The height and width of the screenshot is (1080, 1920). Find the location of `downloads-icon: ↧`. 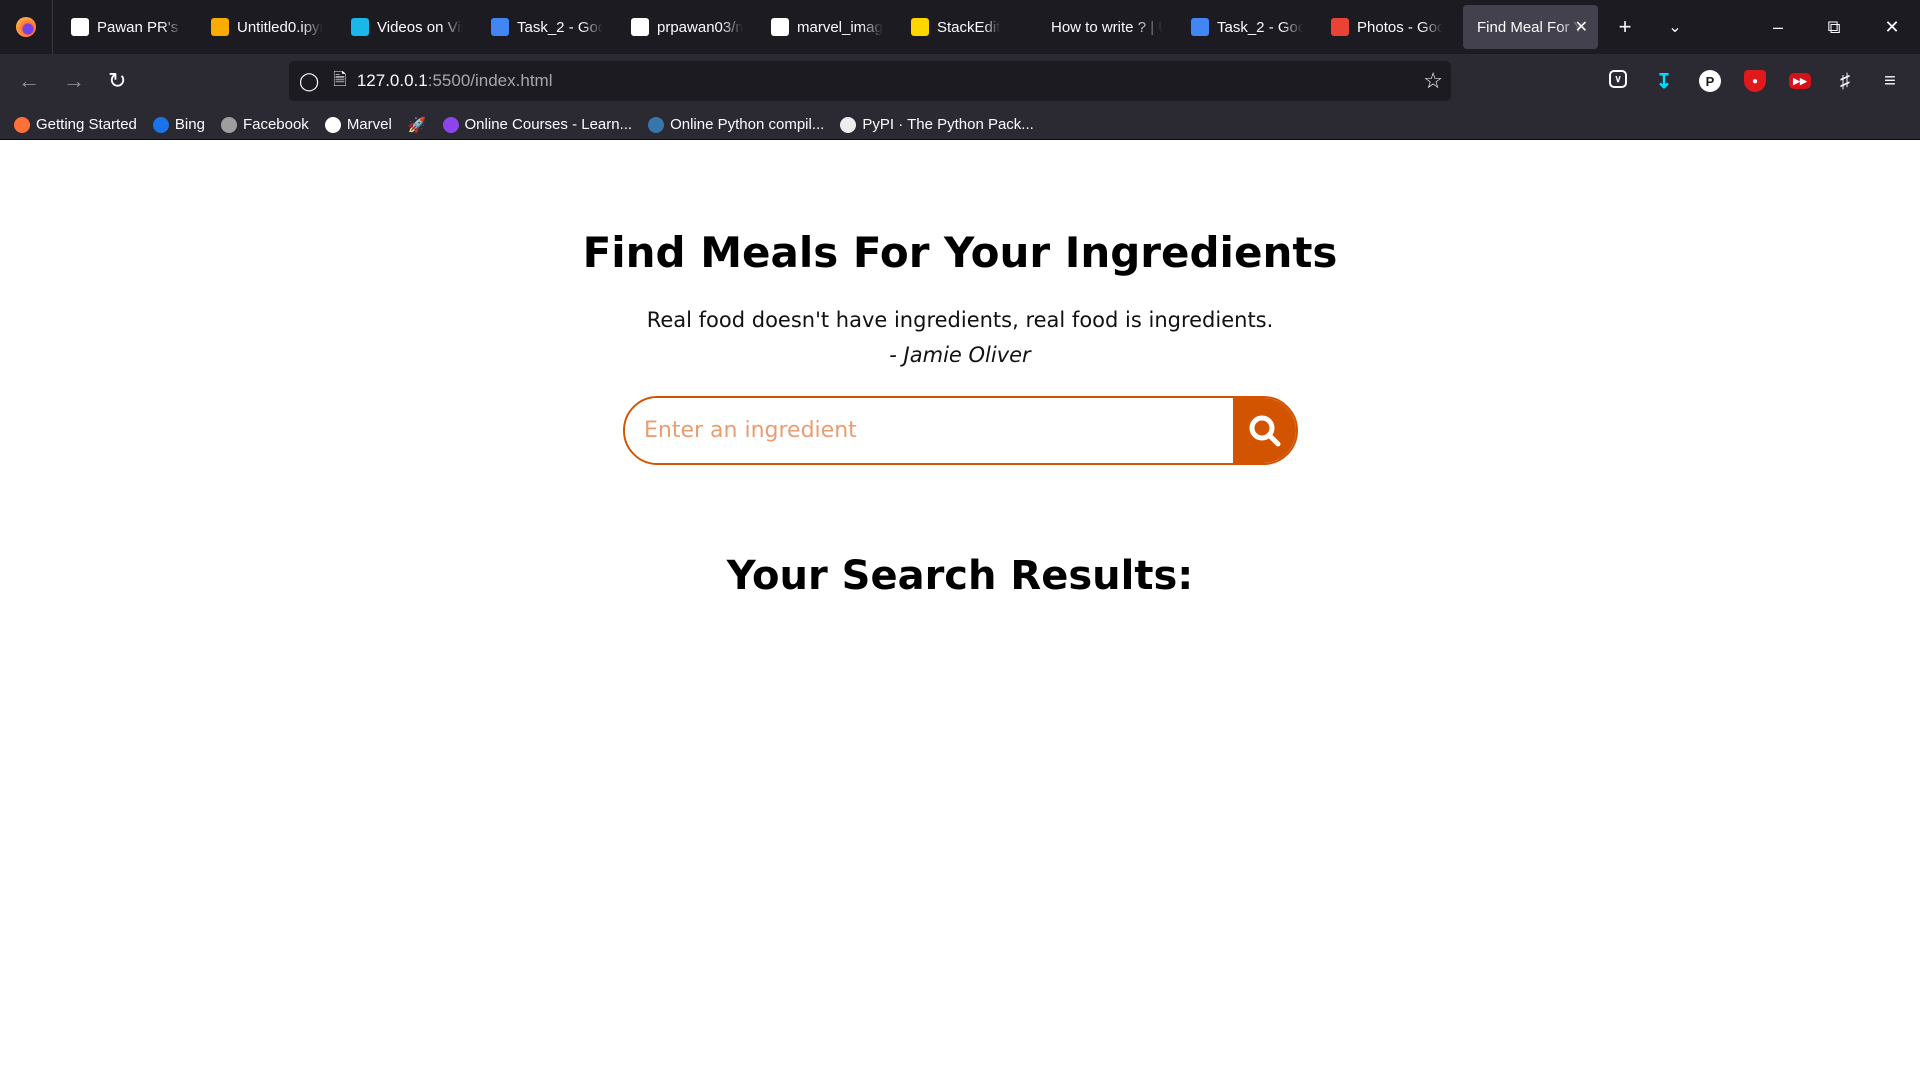

downloads-icon: ↧ is located at coordinates (1664, 81).